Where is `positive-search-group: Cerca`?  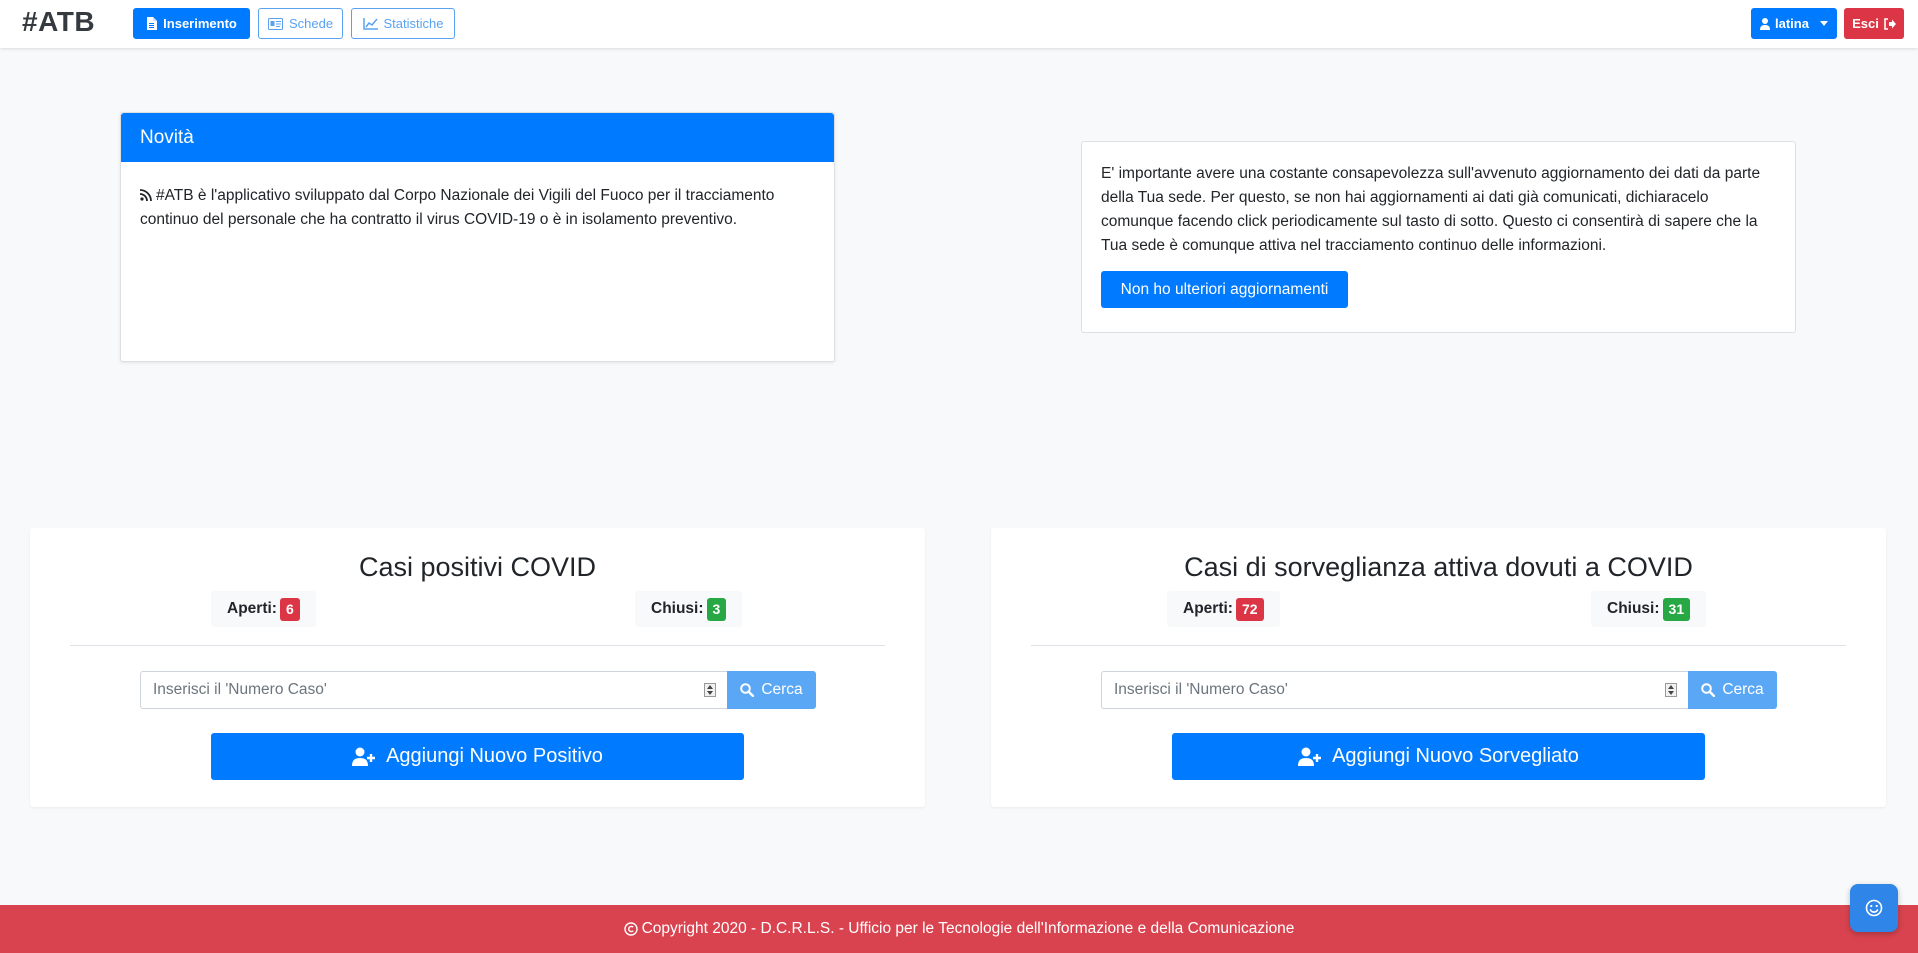 positive-search-group: Cerca is located at coordinates (478, 690).